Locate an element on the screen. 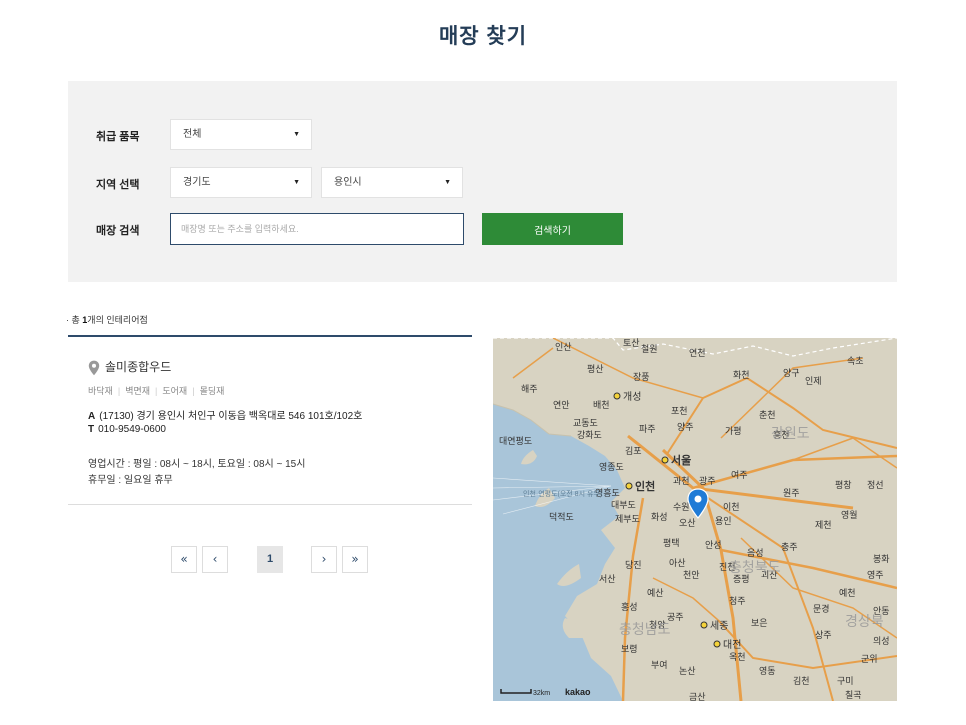 The height and width of the screenshot is (725, 966). prev-page-button: ‹ is located at coordinates (215, 559).